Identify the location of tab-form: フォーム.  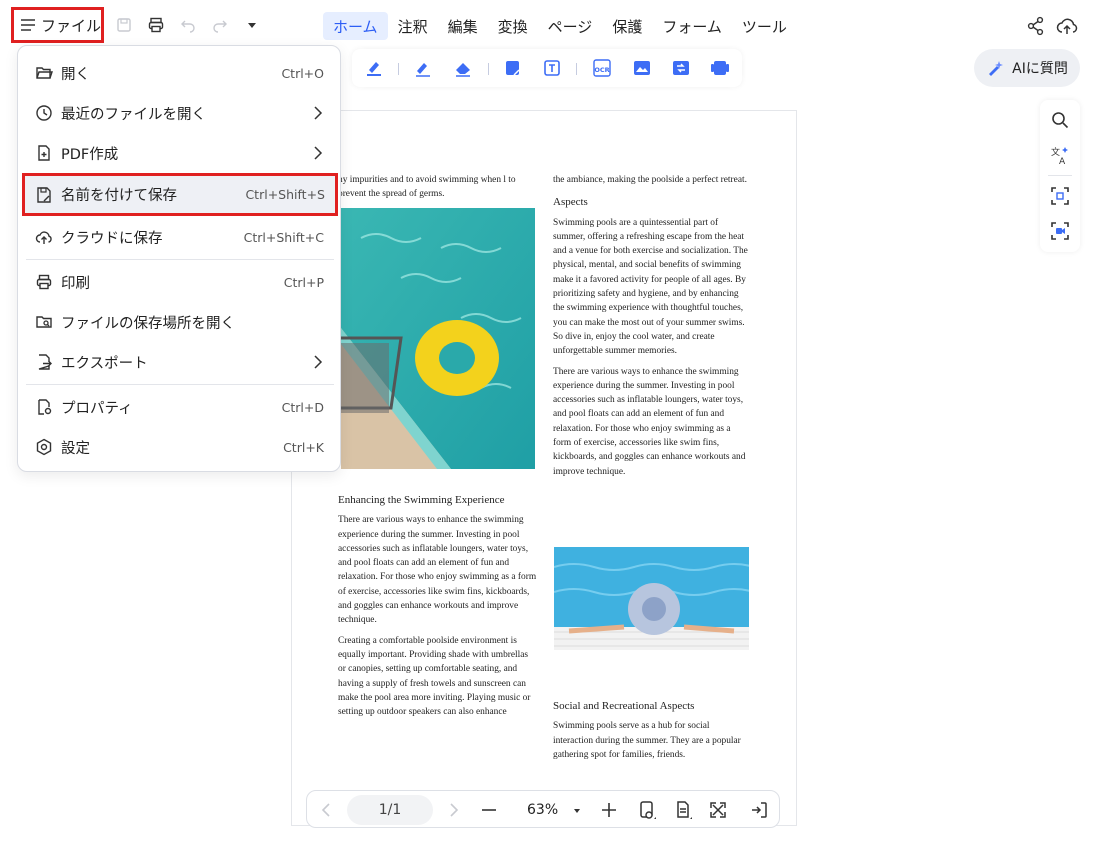
(692, 26).